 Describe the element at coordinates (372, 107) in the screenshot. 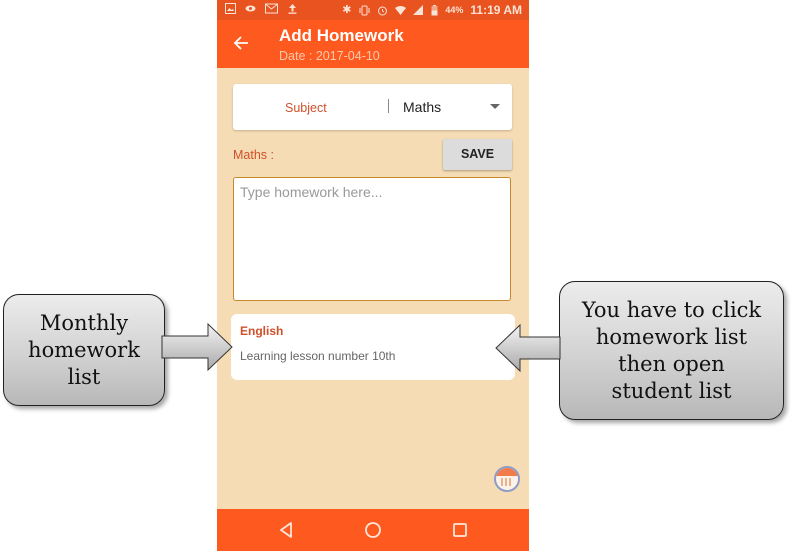

I see `subject-selector: Subject Maths` at that location.